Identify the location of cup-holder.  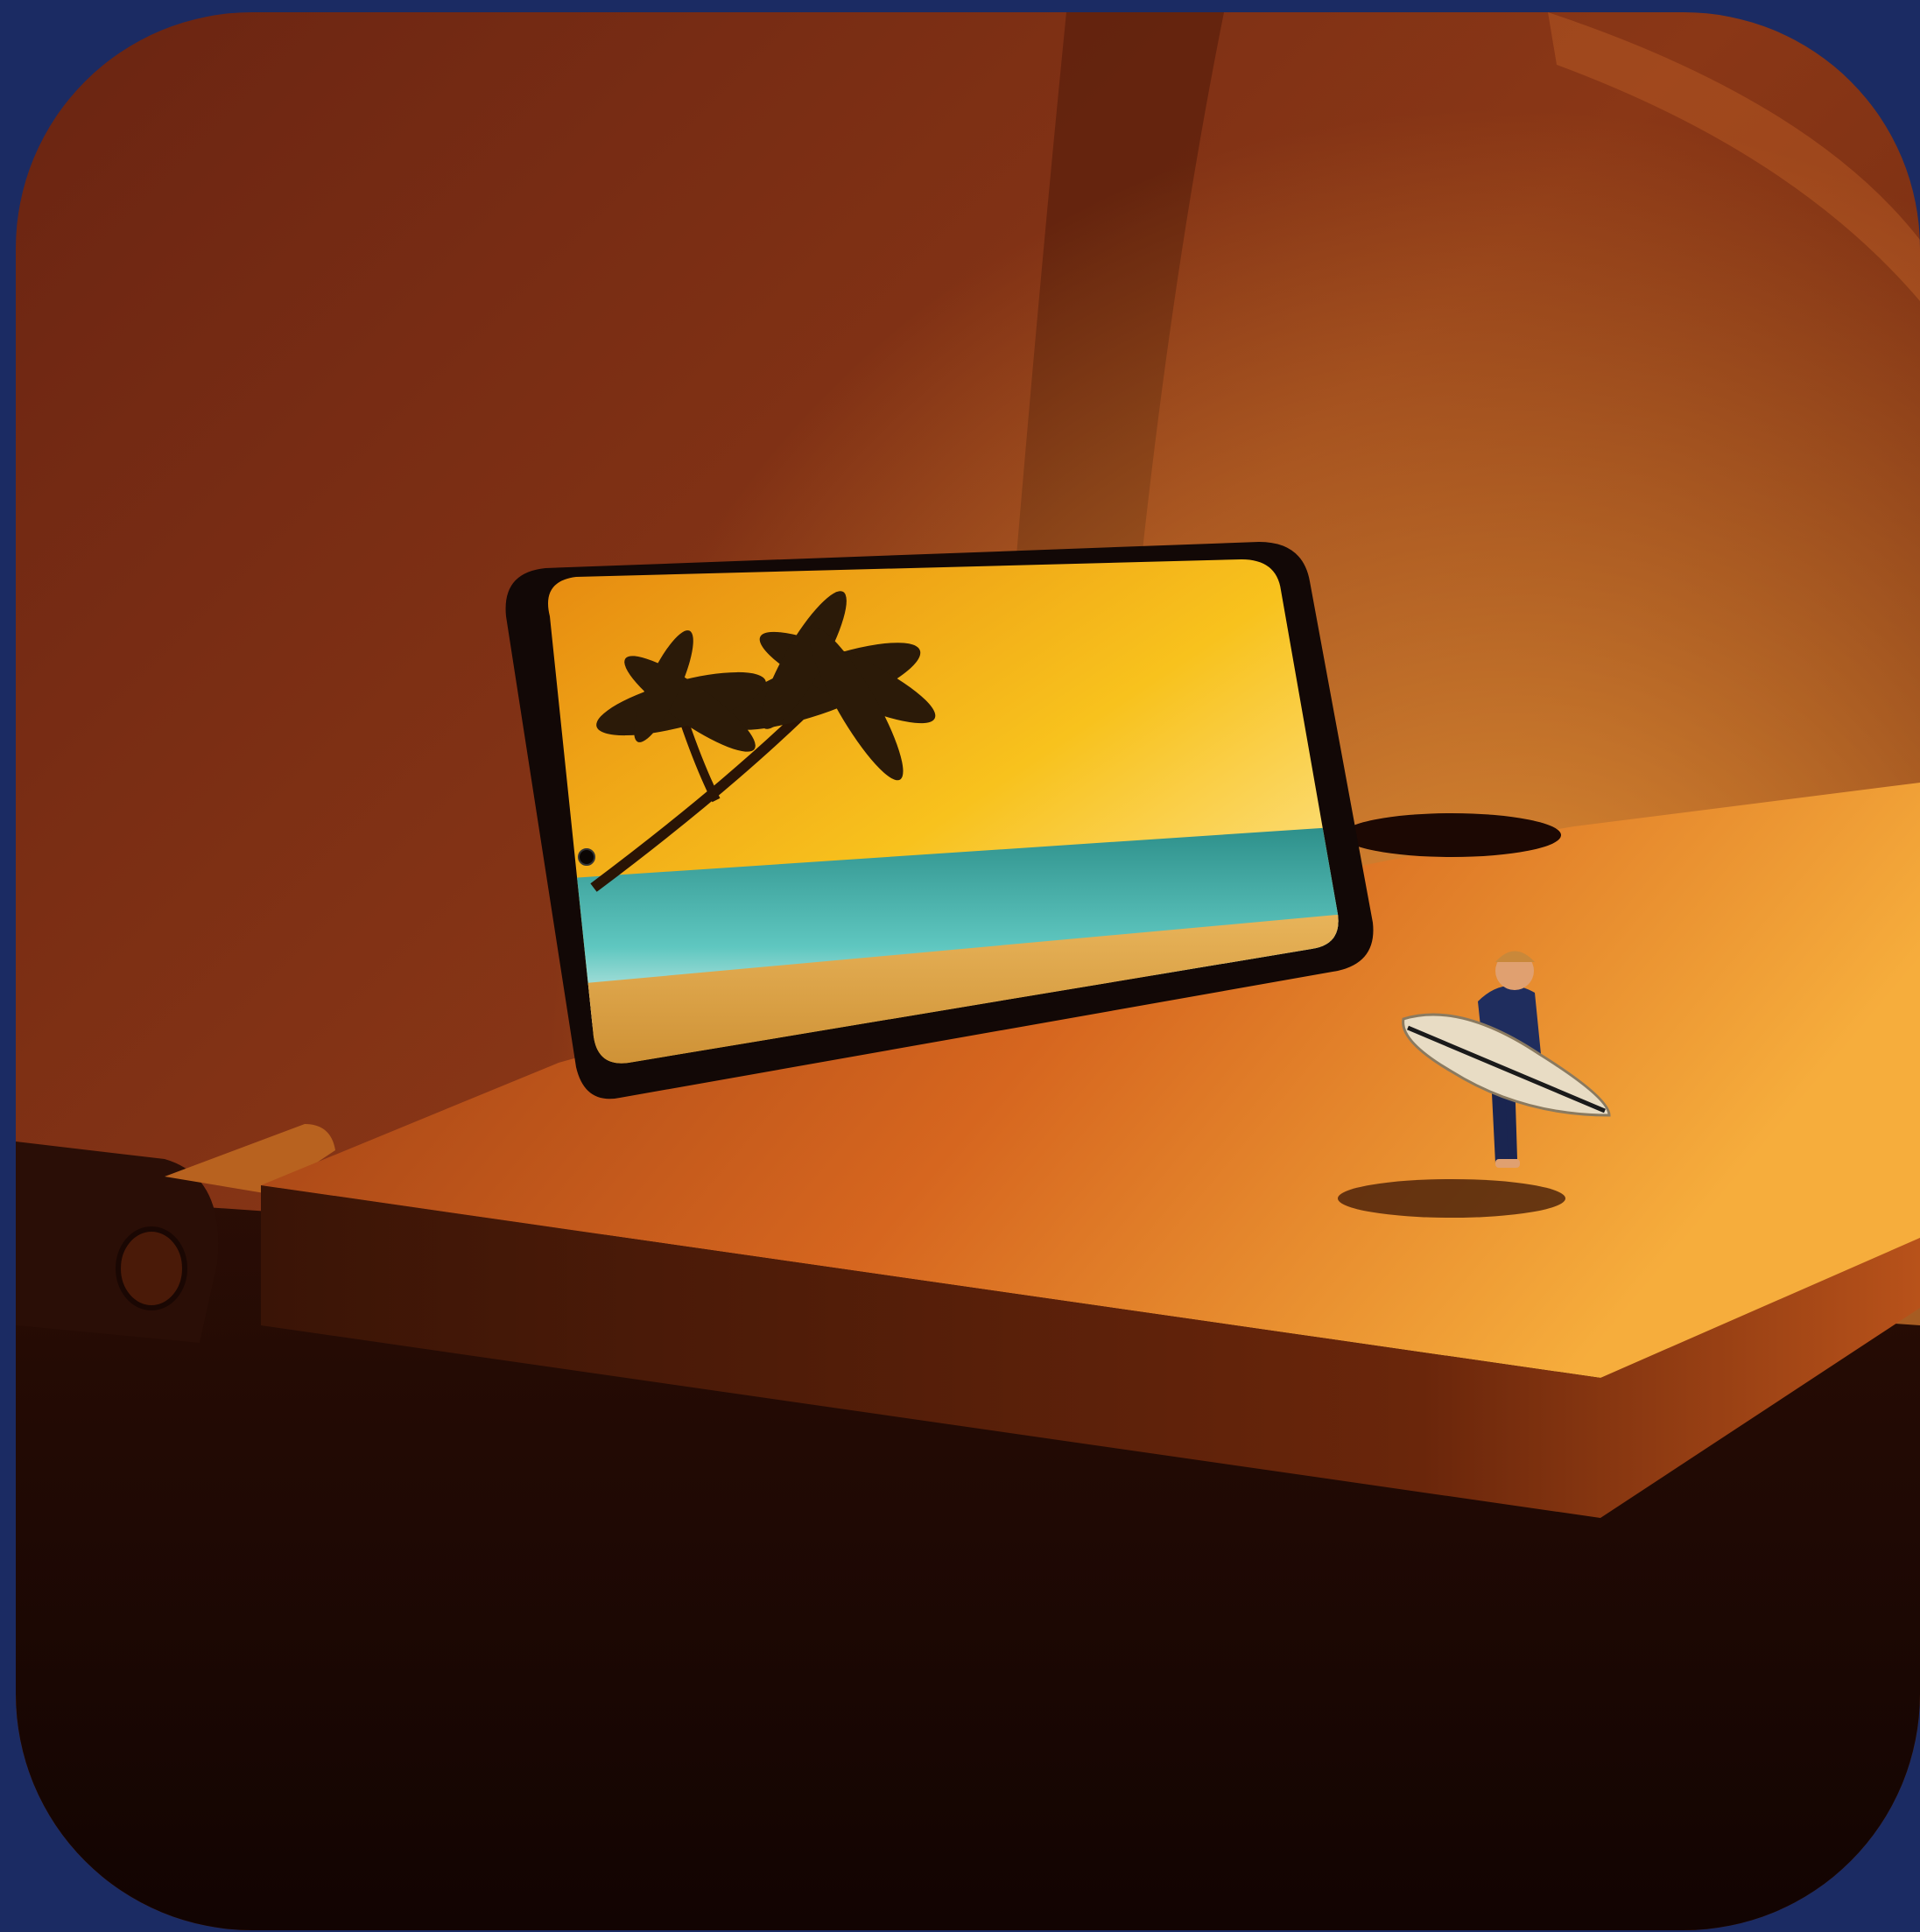
(1451, 835).